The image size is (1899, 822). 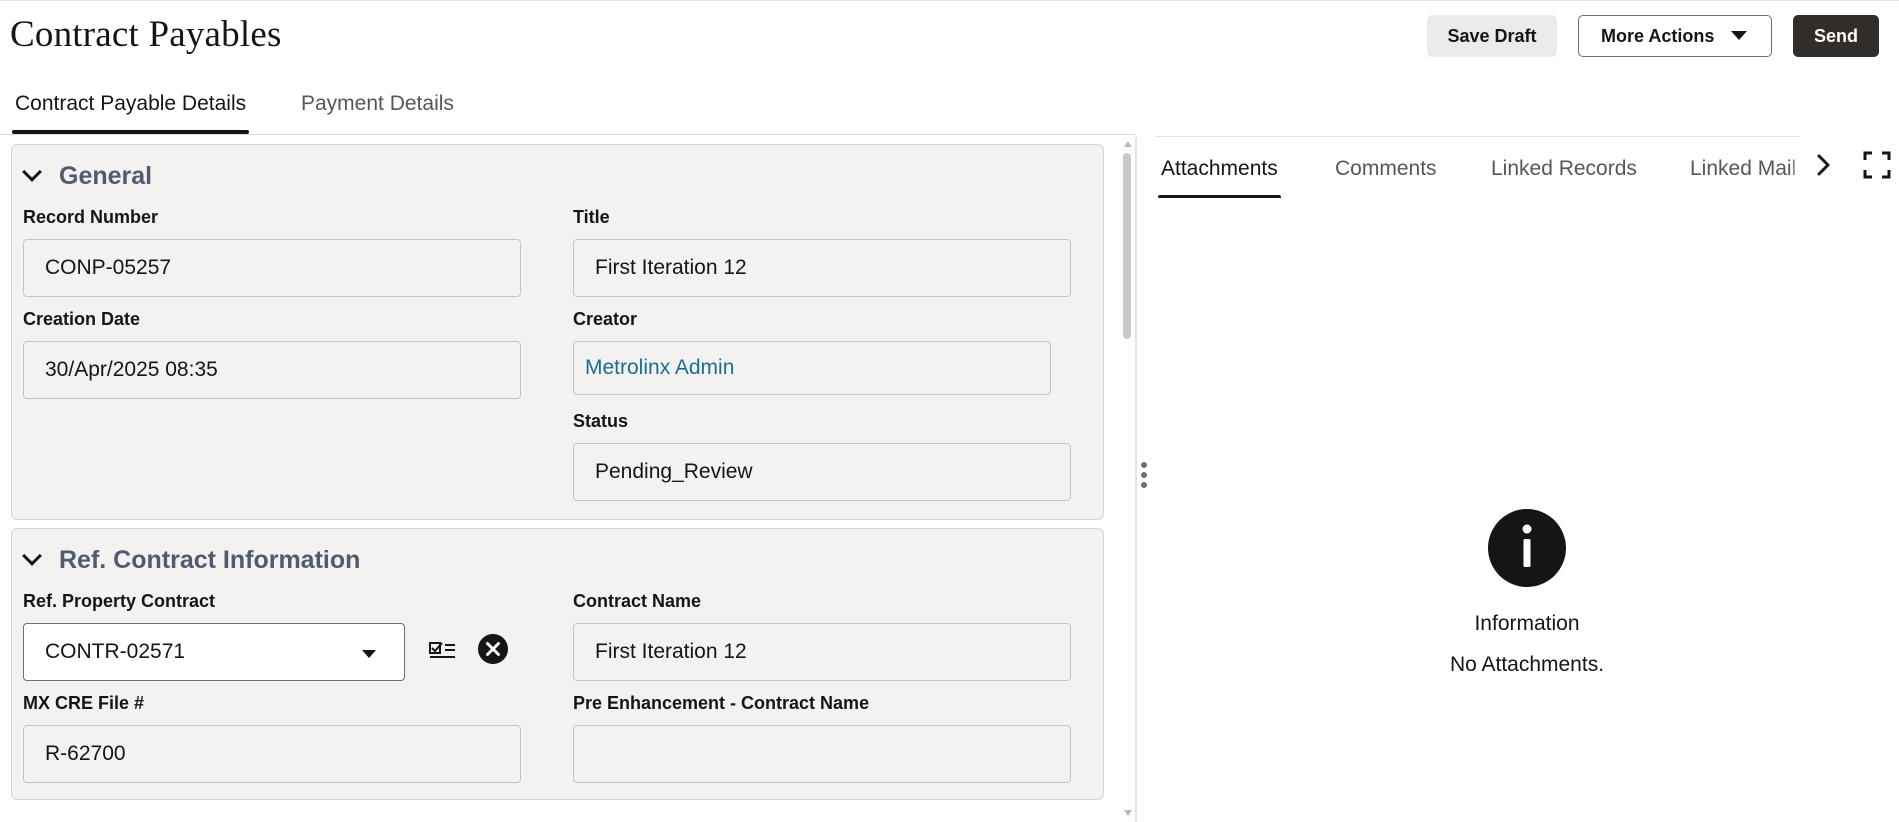 What do you see at coordinates (377, 103) in the screenshot?
I see `tab-label: Payment Details` at bounding box center [377, 103].